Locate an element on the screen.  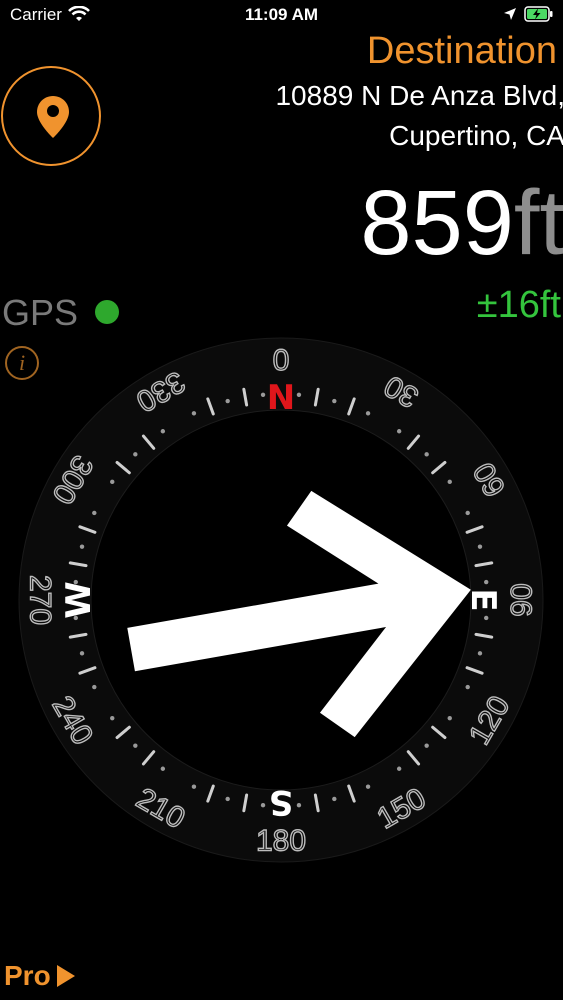
map-pin-icon is located at coordinates (53, 117).